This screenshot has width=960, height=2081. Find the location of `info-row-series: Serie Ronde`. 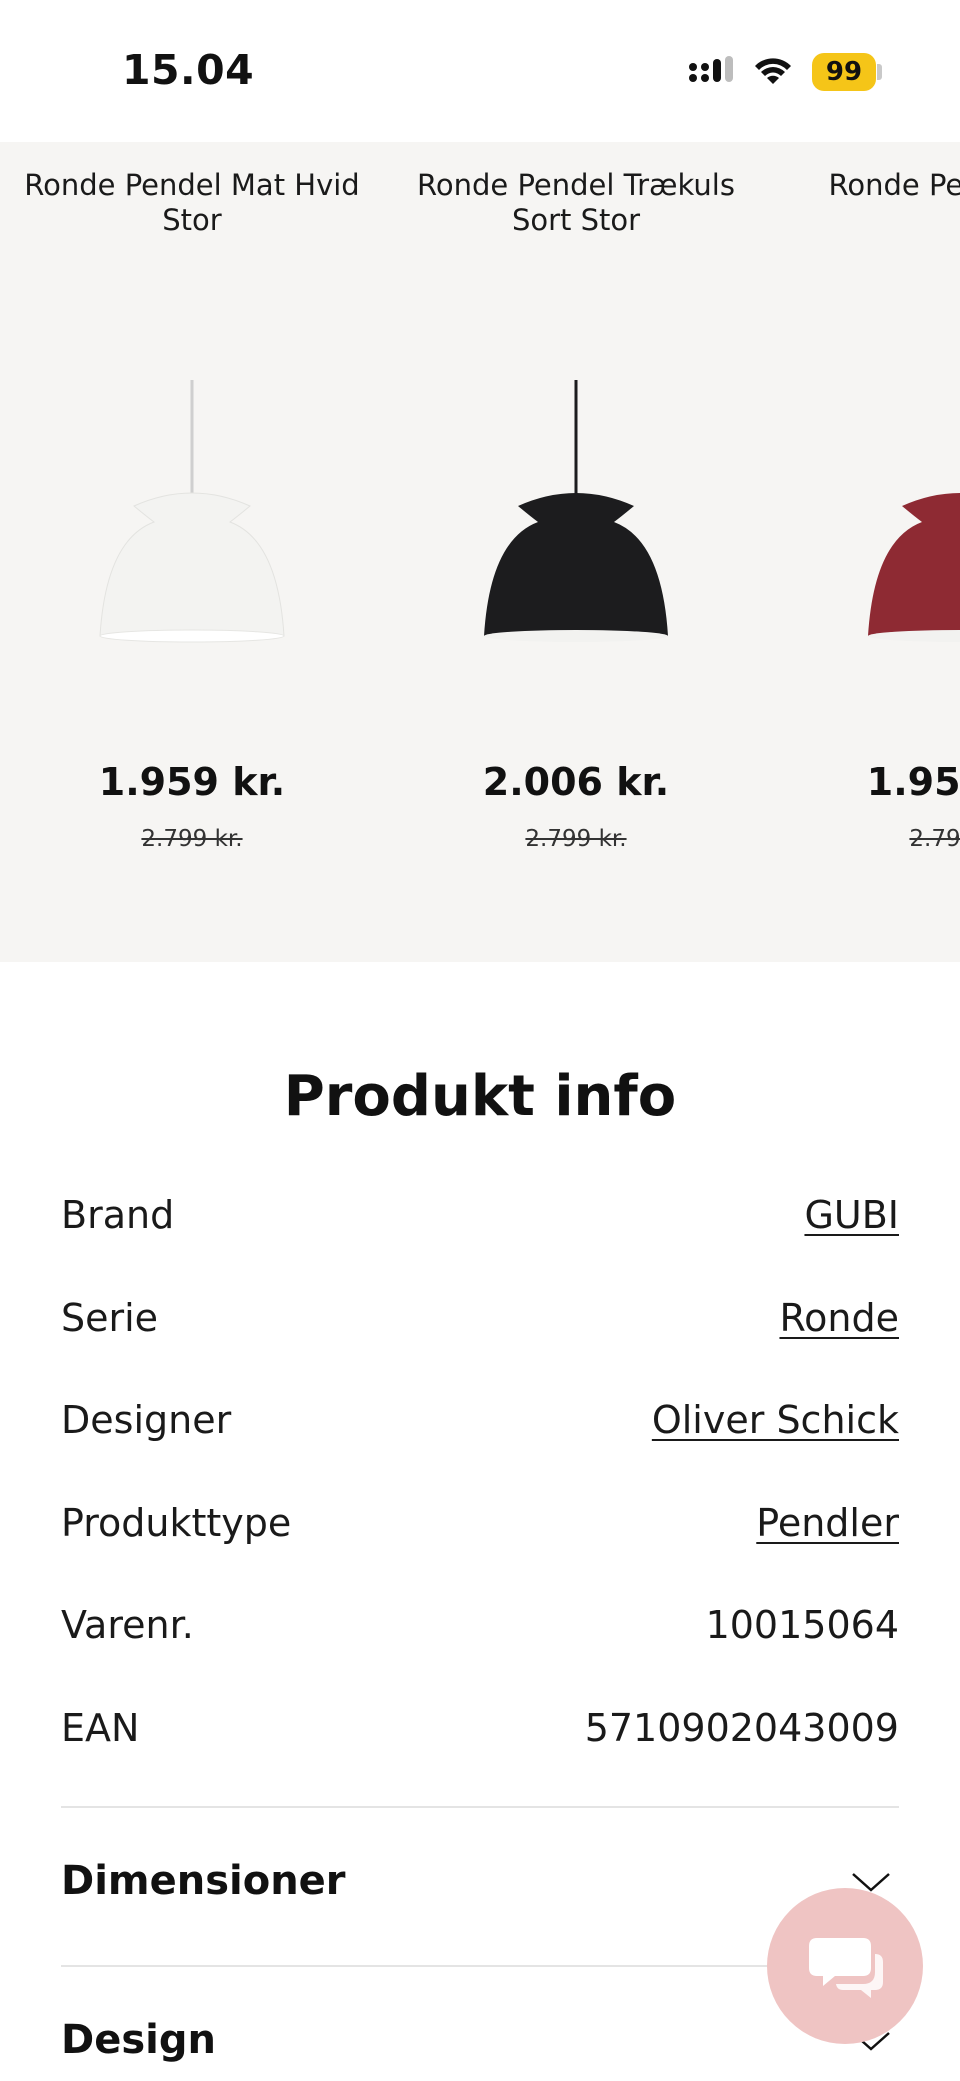

info-row-series: Serie Ronde is located at coordinates (480, 1326).